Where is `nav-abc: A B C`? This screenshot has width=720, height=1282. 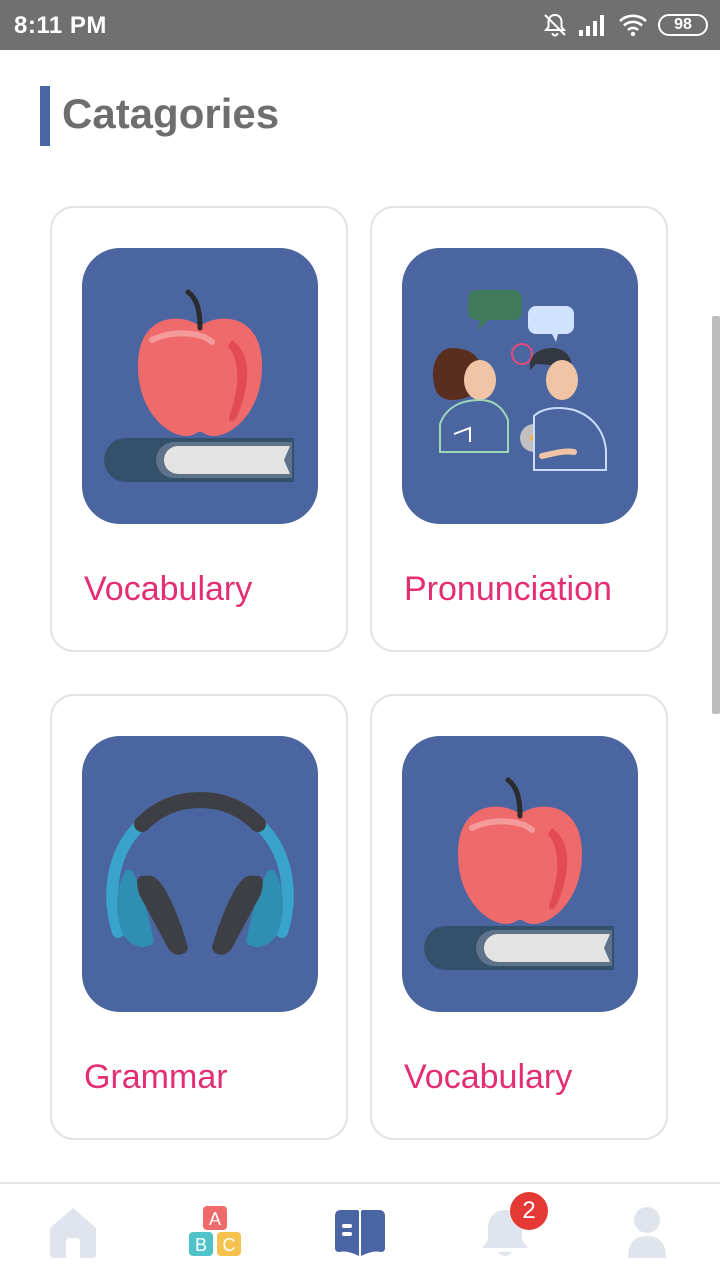 nav-abc: A B C is located at coordinates (215, 1232).